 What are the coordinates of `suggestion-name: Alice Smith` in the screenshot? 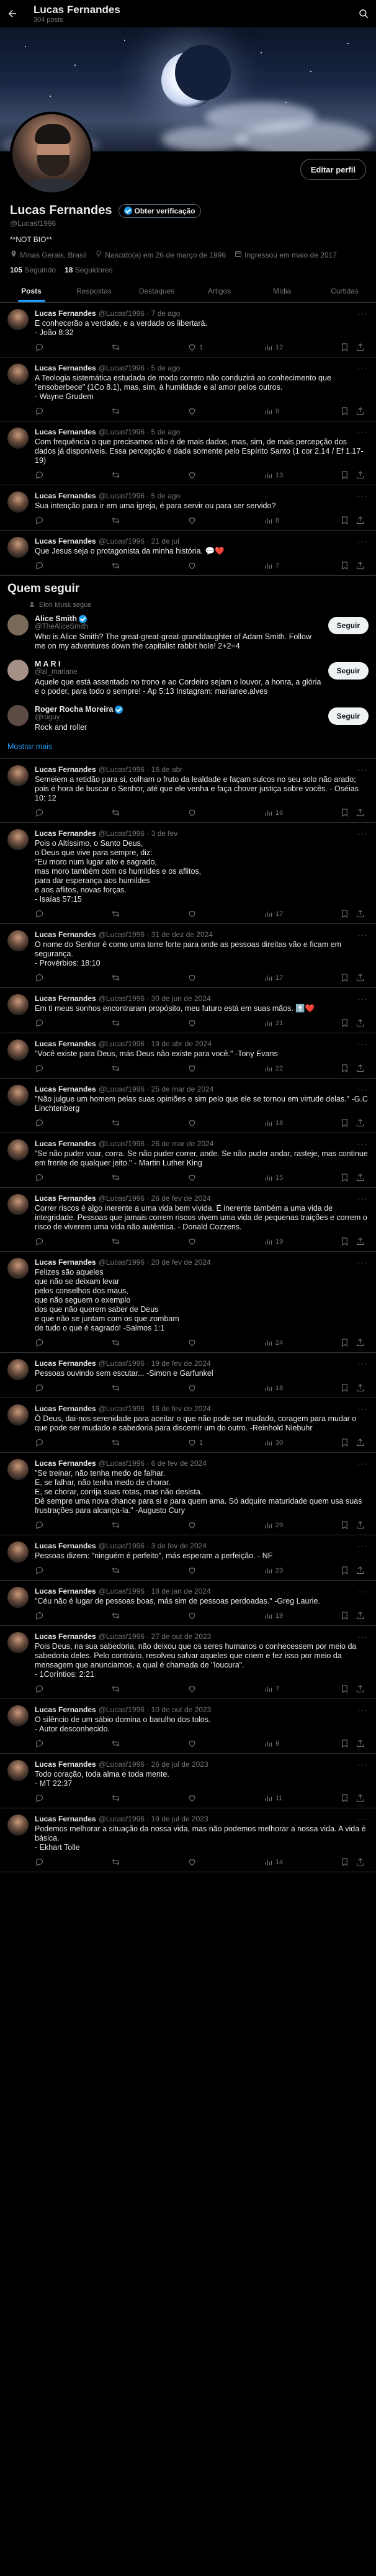 It's located at (56, 618).